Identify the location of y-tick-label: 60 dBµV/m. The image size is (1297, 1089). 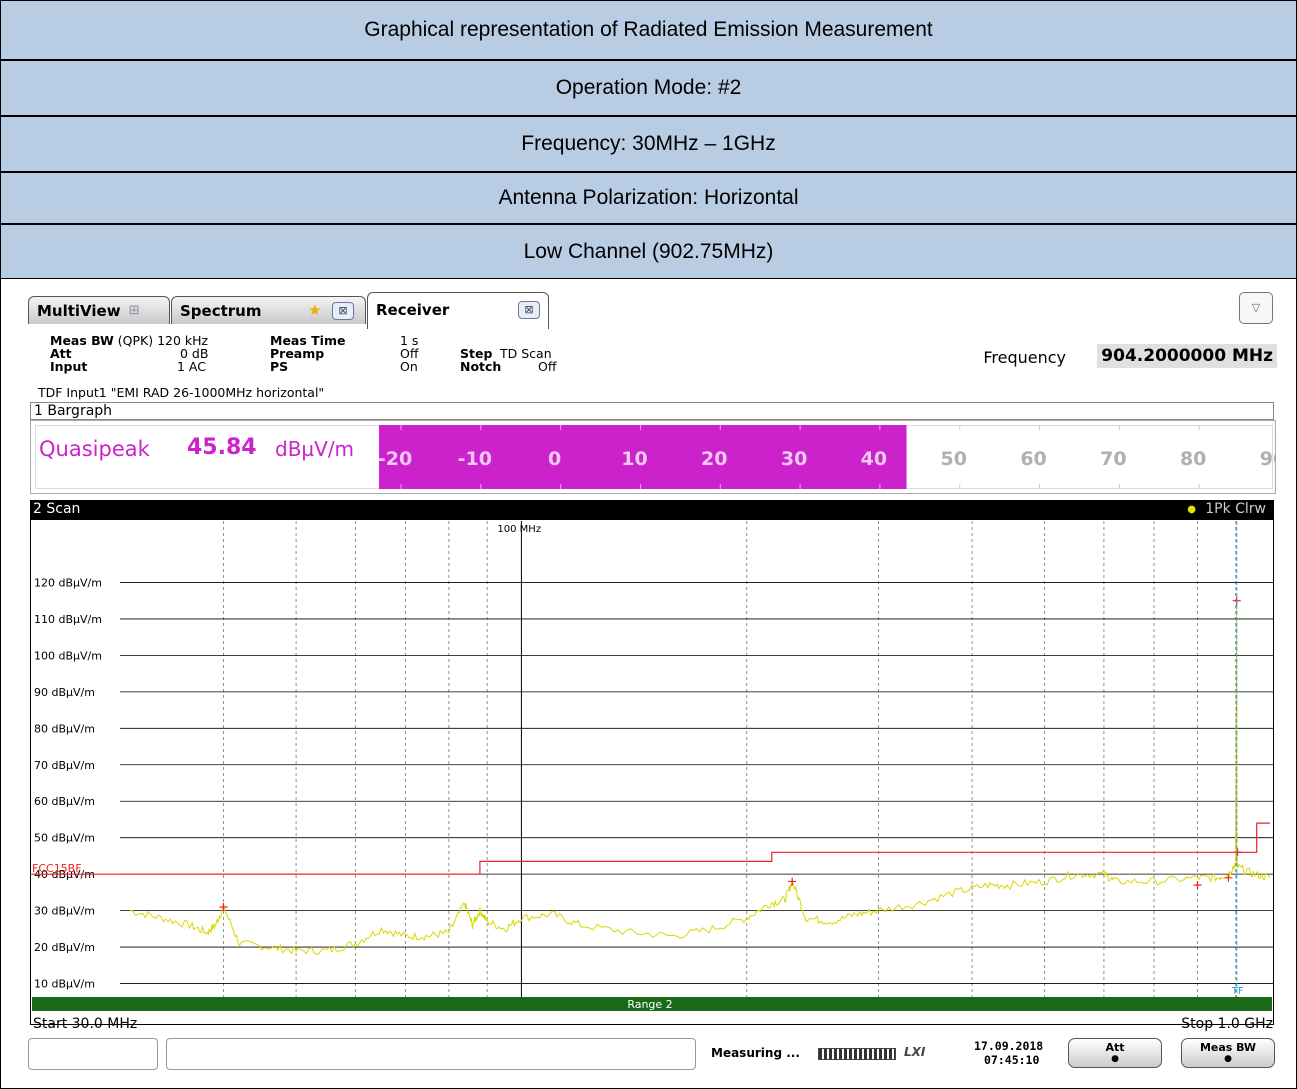
(64, 801).